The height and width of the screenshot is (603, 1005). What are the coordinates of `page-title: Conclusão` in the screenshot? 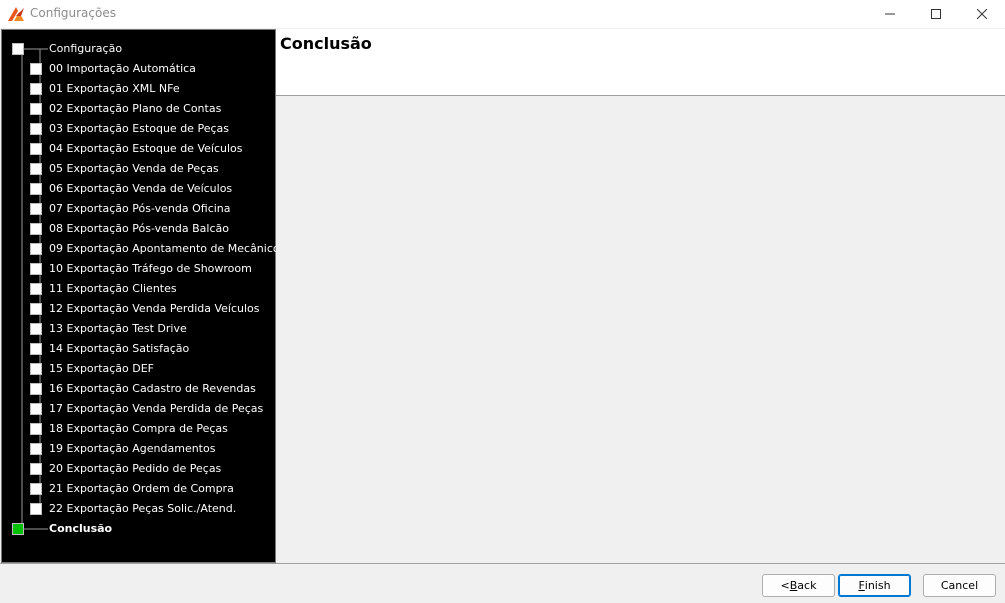 It's located at (326, 43).